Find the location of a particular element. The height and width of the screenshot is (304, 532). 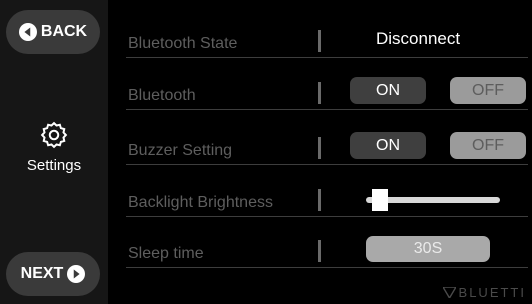

back-button: BACK is located at coordinates (53, 32).